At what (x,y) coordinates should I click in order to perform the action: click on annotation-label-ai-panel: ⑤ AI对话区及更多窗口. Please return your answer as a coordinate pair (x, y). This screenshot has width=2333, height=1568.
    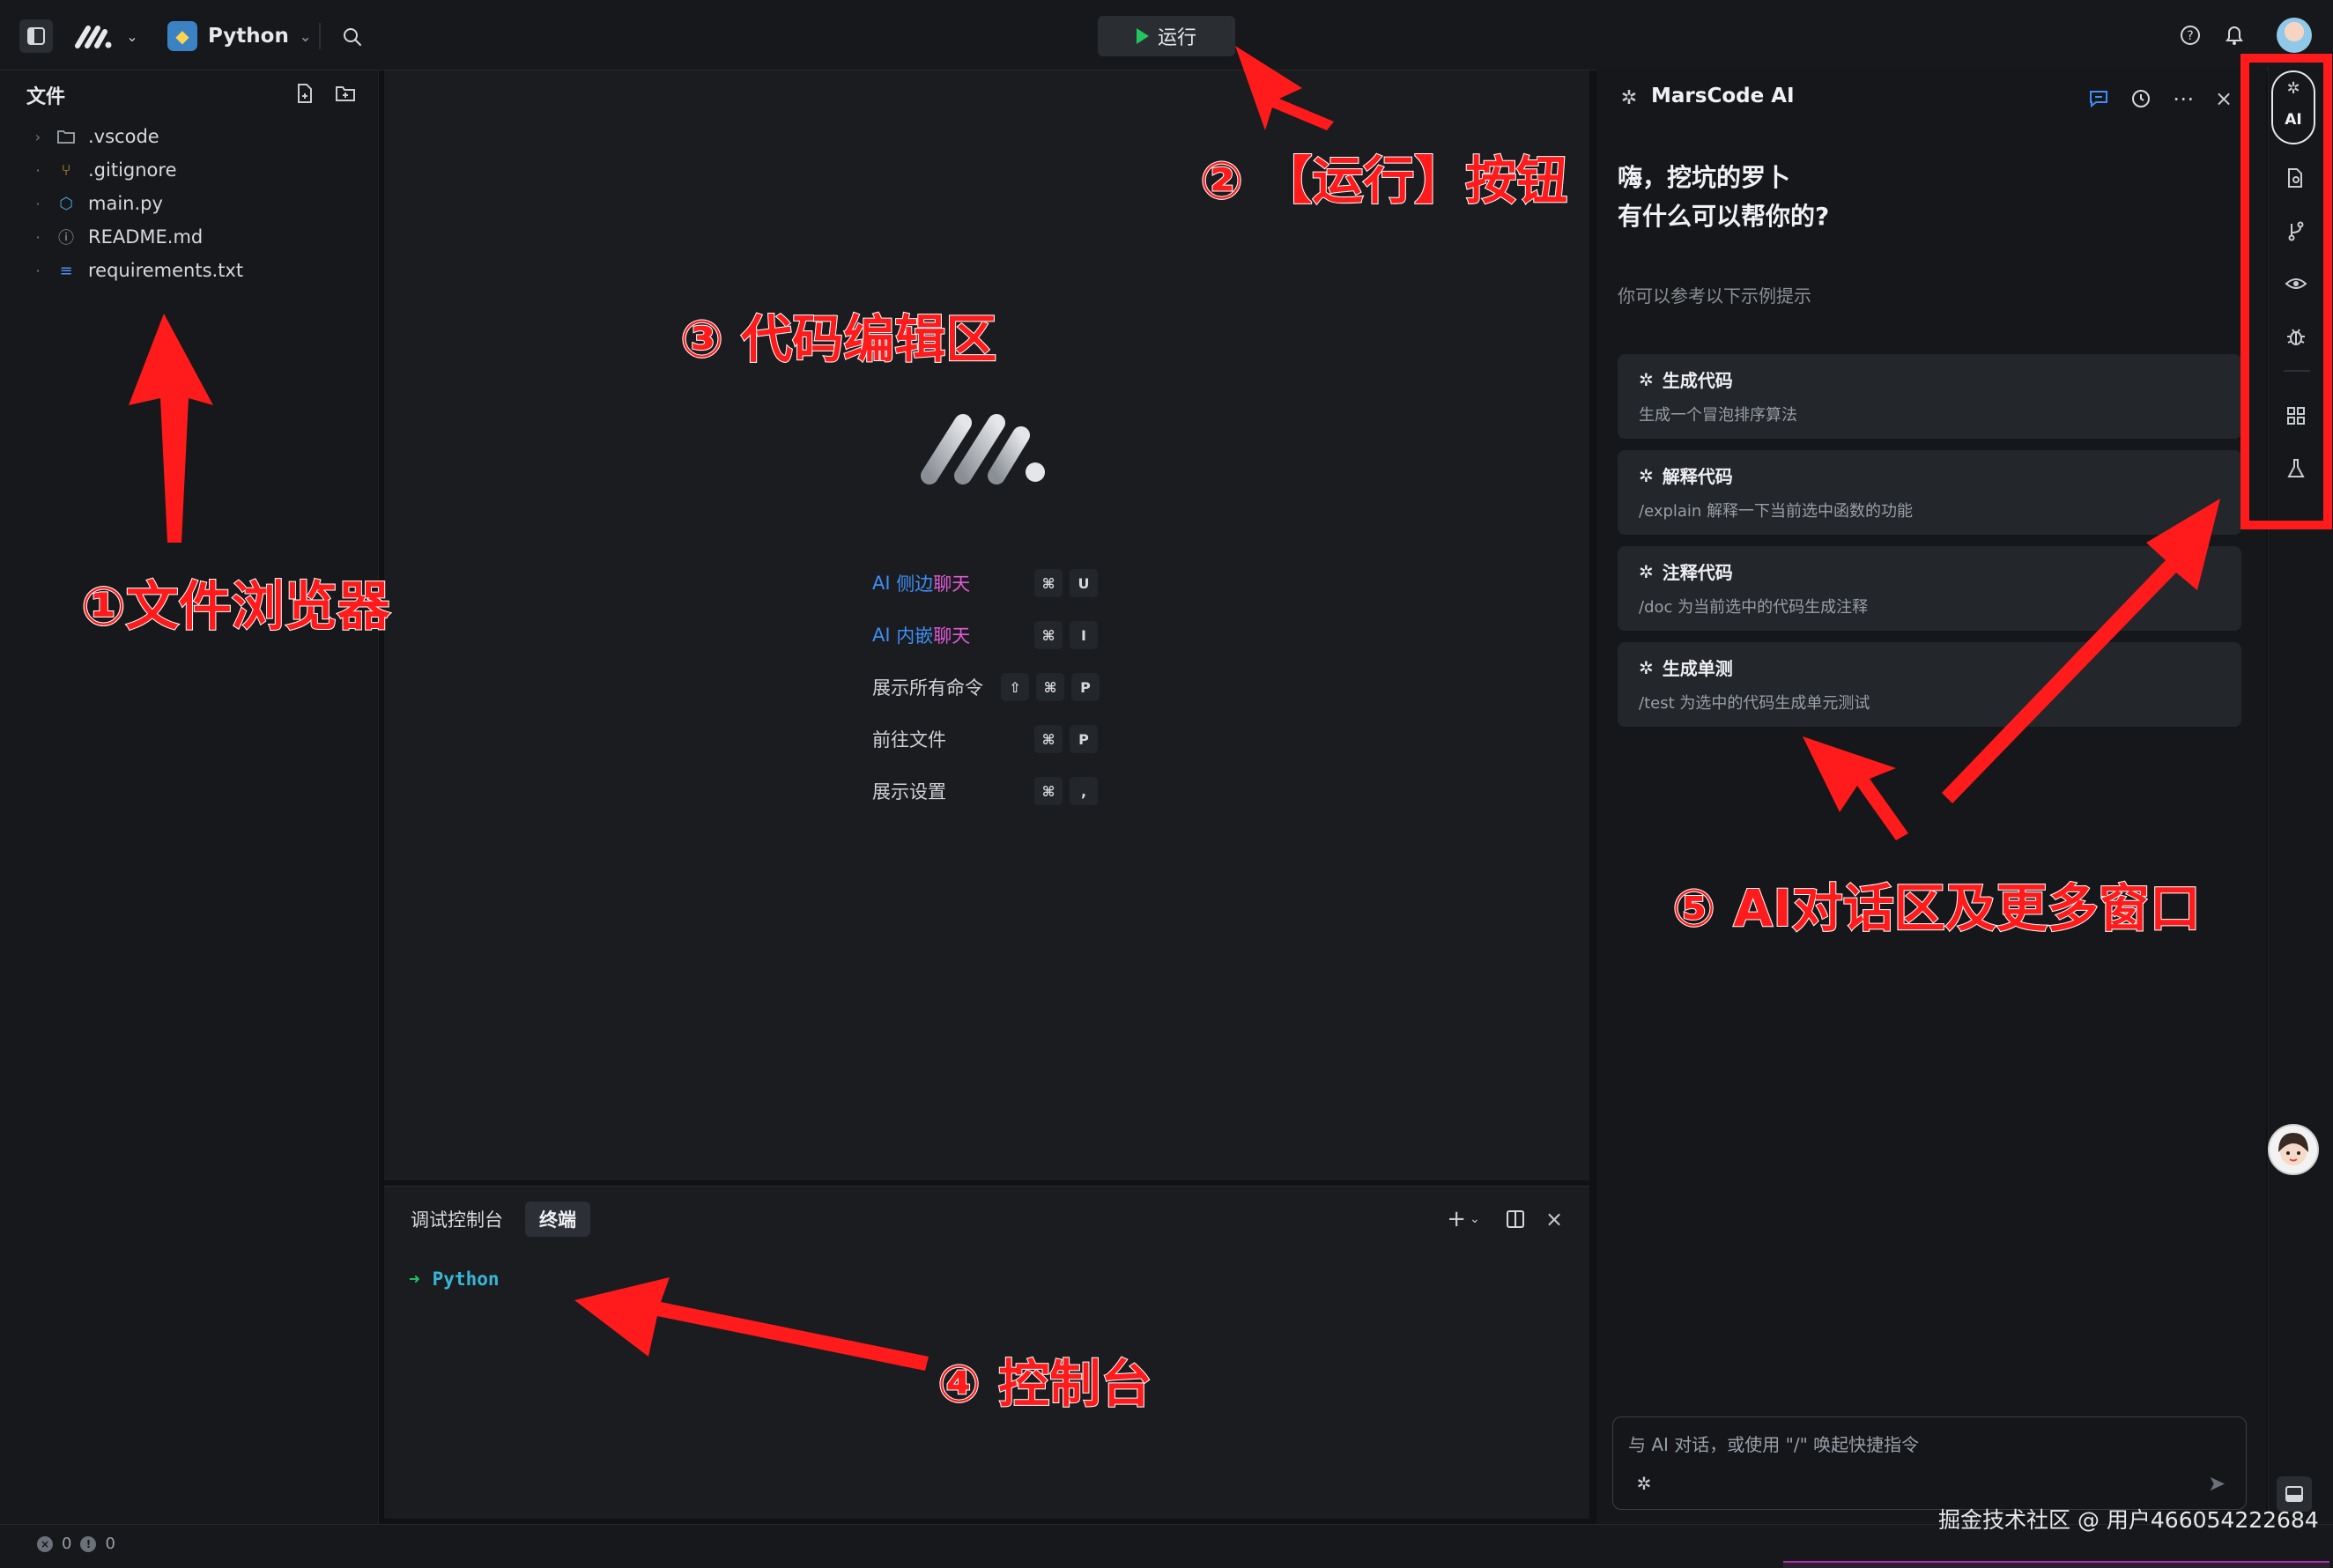
    Looking at the image, I should click on (1936, 908).